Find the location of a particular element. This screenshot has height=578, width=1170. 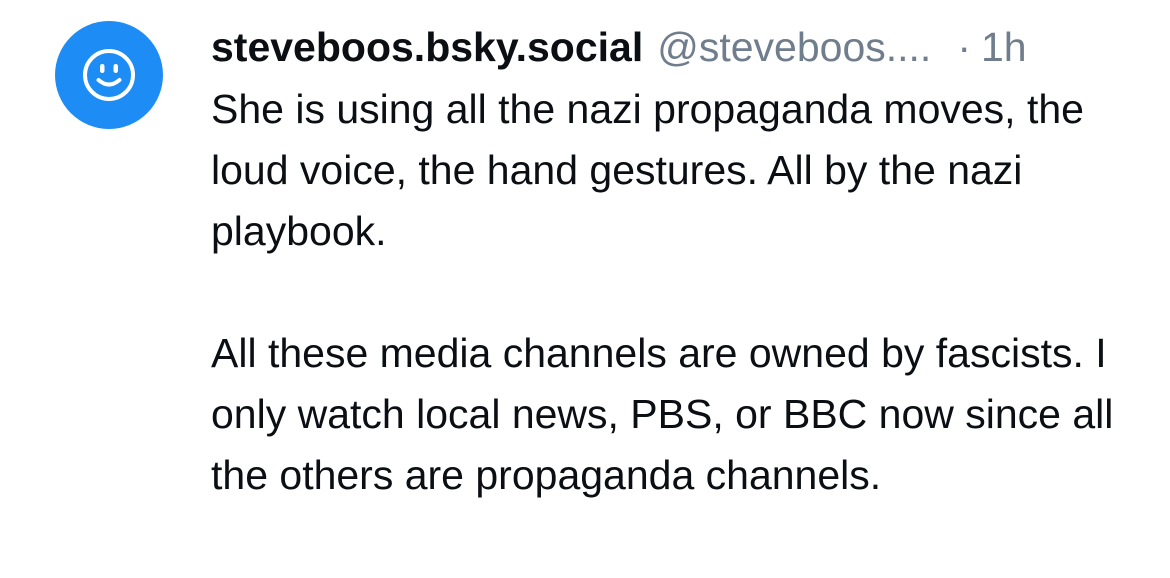

smiley-face-icon is located at coordinates (109, 75).